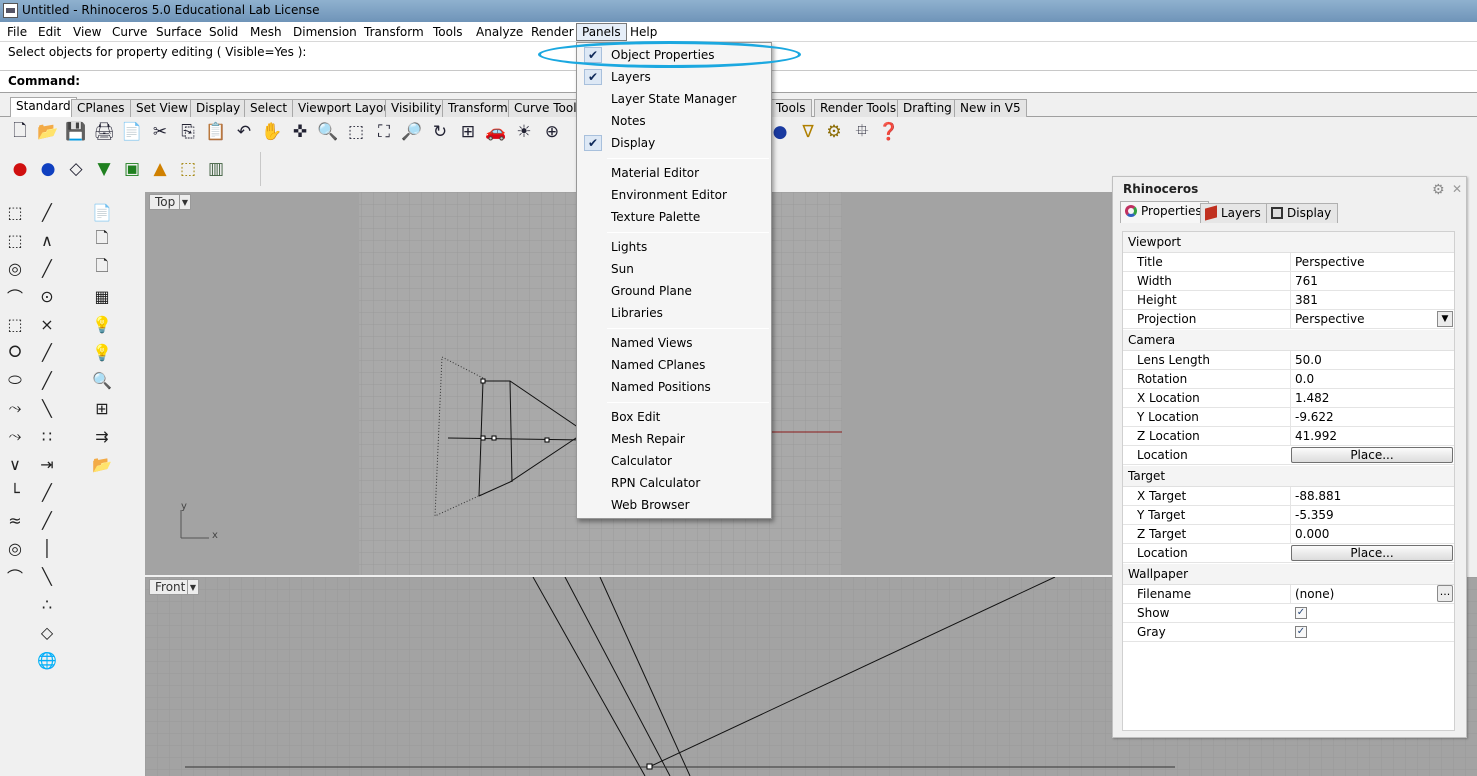 Image resolution: width=1477 pixels, height=776 pixels. What do you see at coordinates (791, 108) in the screenshot?
I see `tab-tools: Tools` at bounding box center [791, 108].